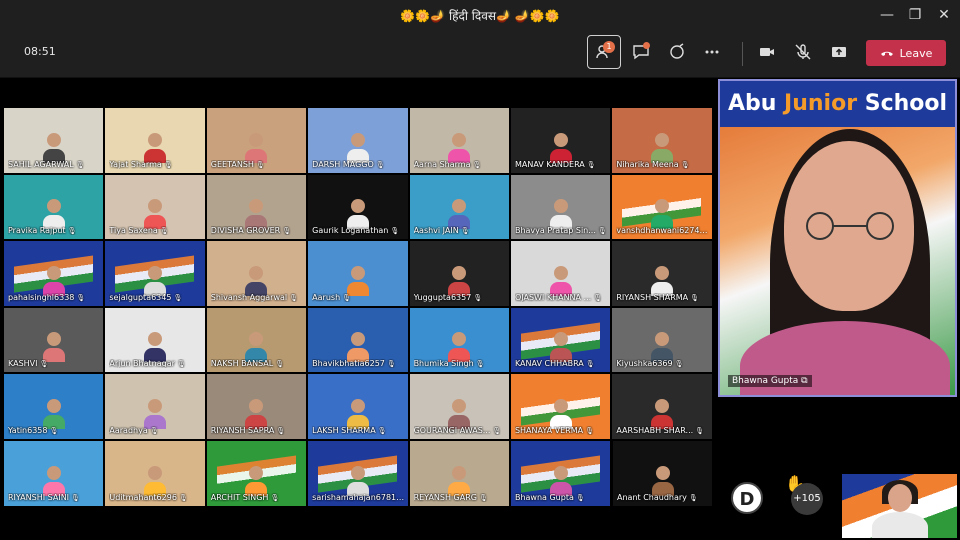  I want to click on participant-name: Aarush 🎙, so click(332, 297).